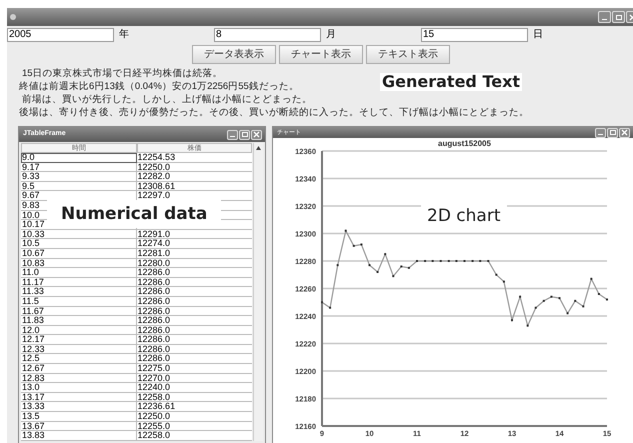  What do you see at coordinates (79, 388) in the screenshot?
I see `table-cell: 13.0` at bounding box center [79, 388].